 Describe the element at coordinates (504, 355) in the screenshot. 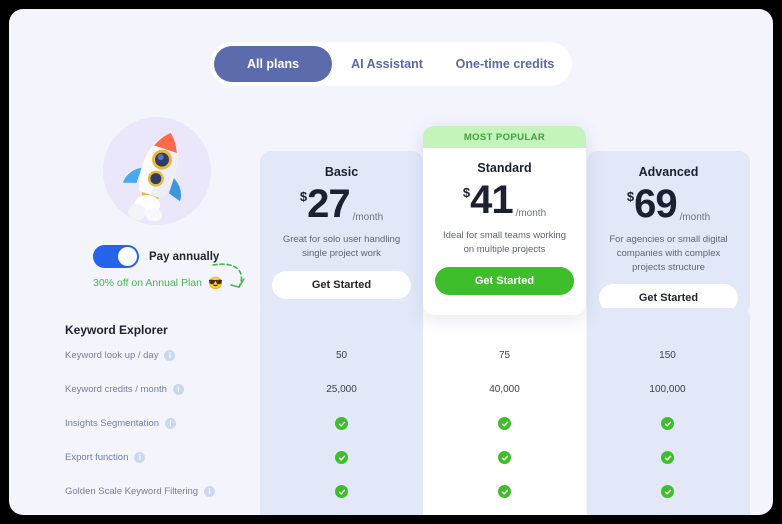

I see `feature-value-cell: 75` at that location.